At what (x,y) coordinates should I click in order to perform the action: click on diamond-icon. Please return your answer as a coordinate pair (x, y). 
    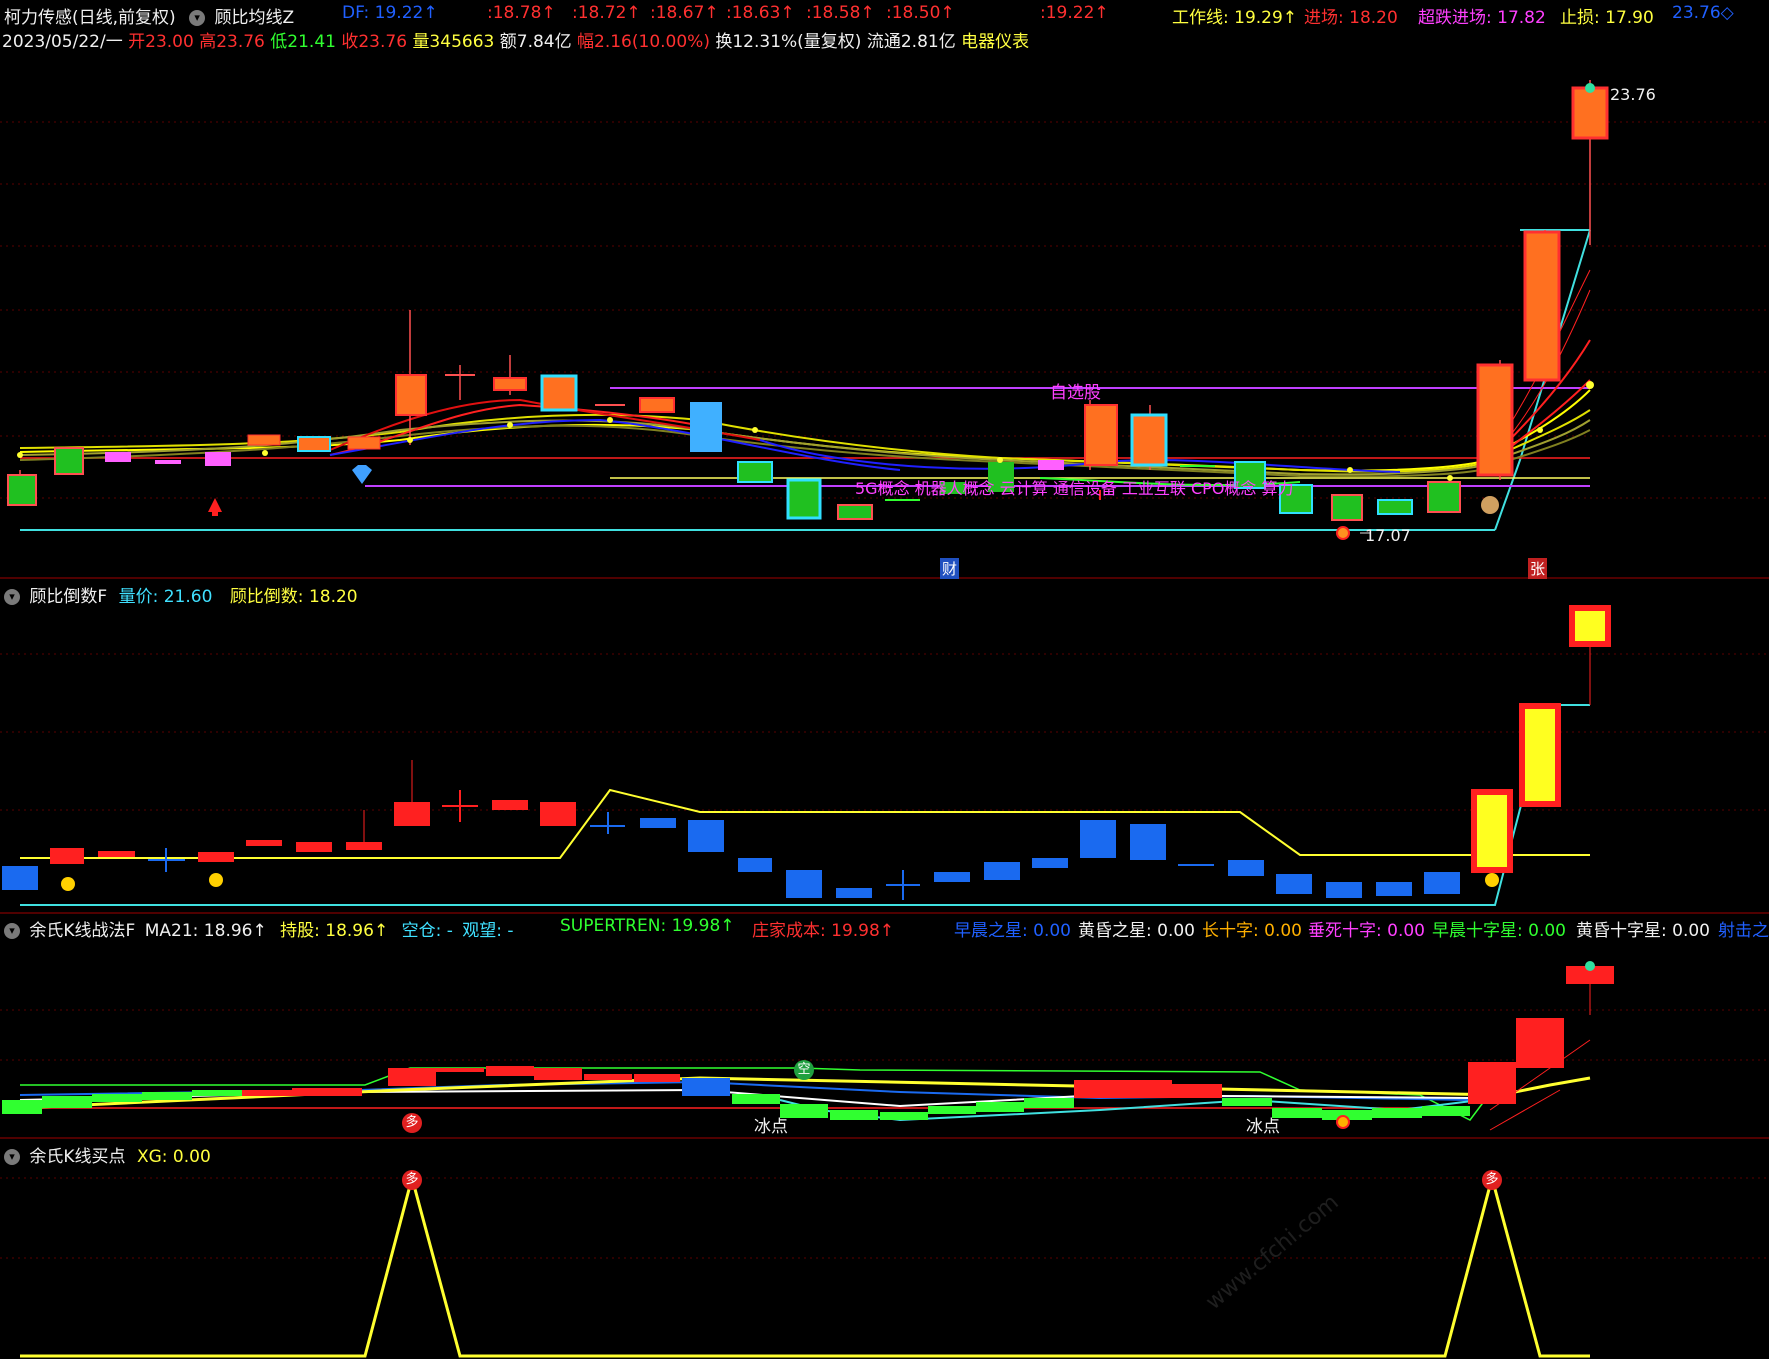
    Looking at the image, I should click on (362, 474).